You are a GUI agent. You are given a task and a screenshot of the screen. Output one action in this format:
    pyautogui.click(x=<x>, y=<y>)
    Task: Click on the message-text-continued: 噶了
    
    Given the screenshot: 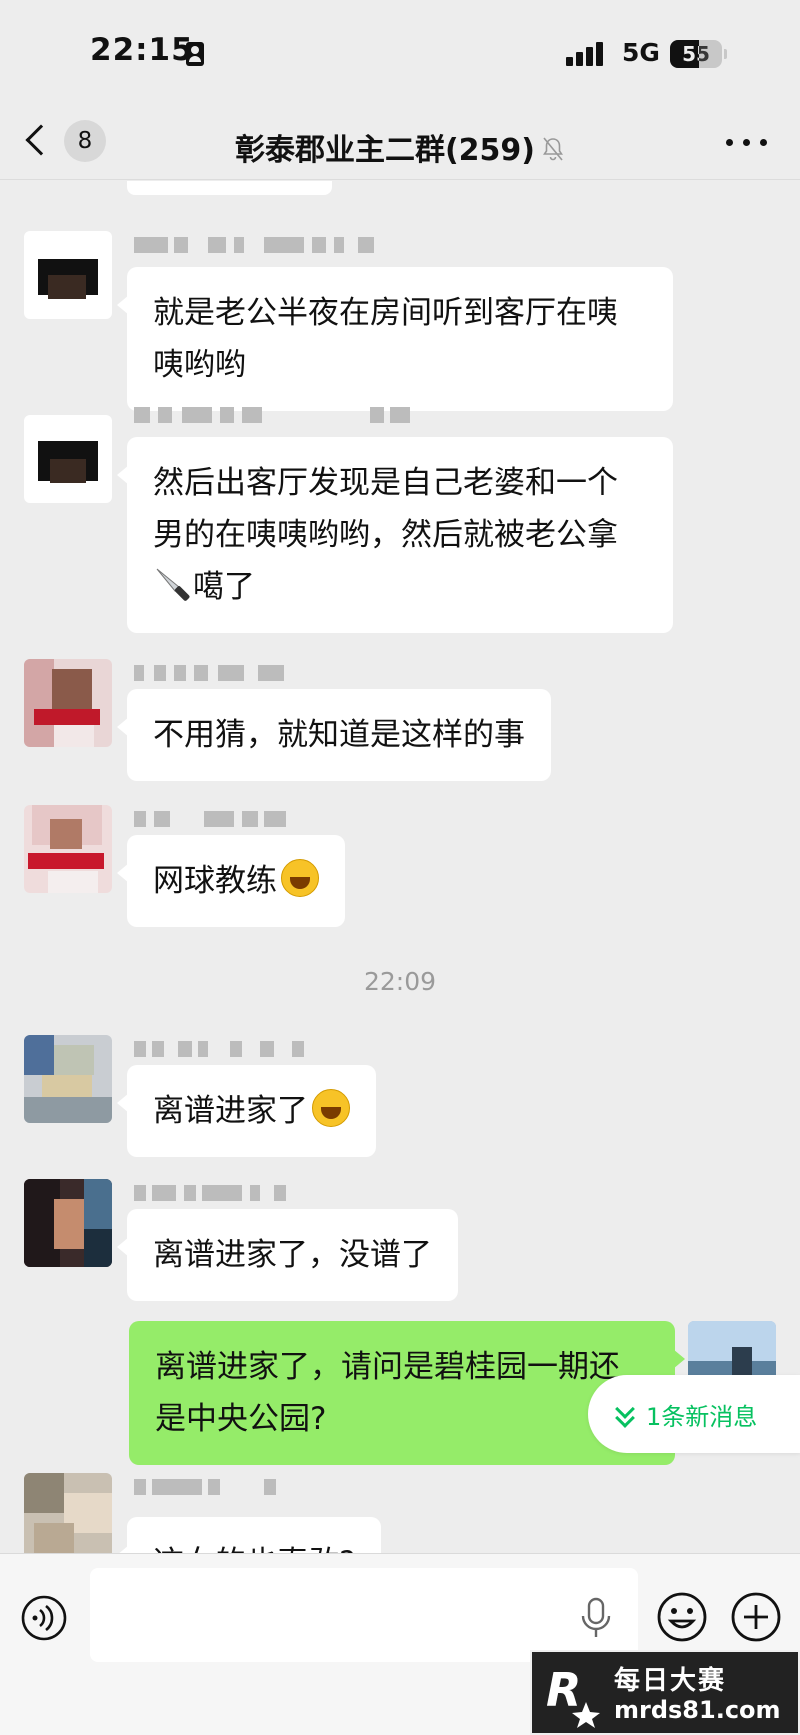 What is the action you would take?
    pyautogui.click(x=224, y=587)
    